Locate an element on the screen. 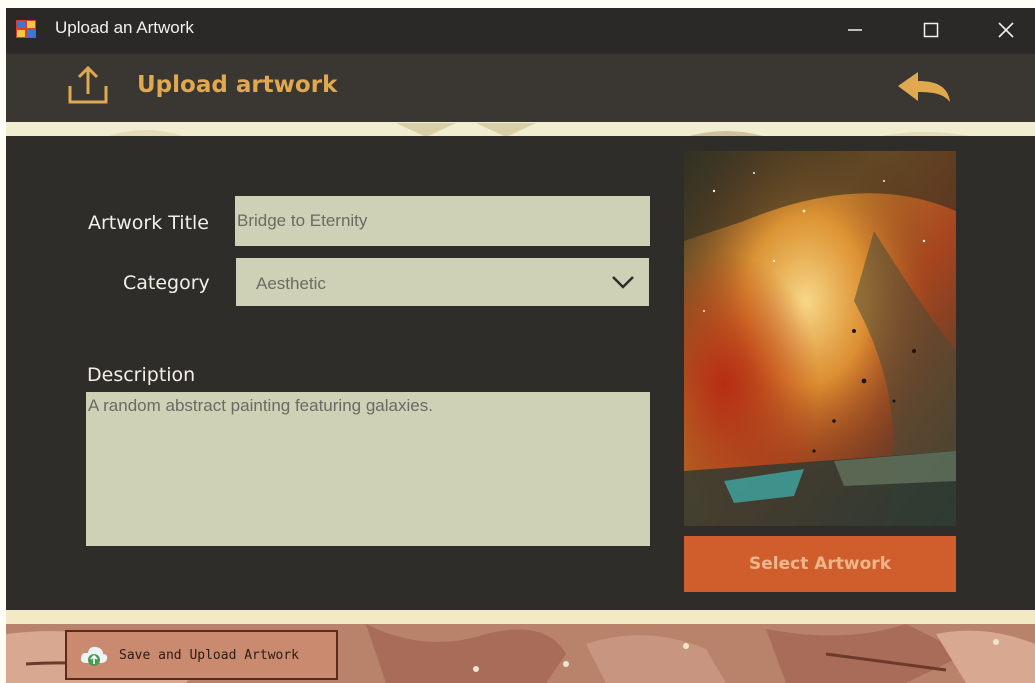 This screenshot has height=683, width=1035. artwork-title-input is located at coordinates (442, 221).